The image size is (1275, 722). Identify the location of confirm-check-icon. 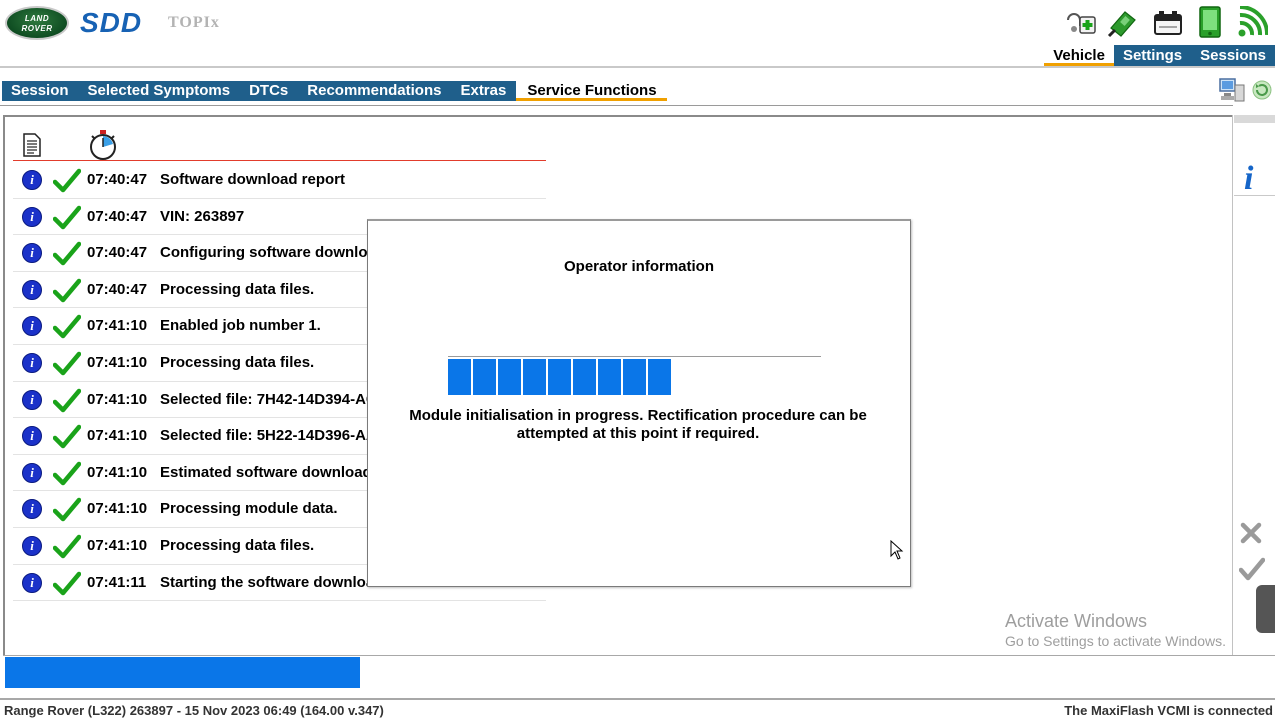
(1252, 569).